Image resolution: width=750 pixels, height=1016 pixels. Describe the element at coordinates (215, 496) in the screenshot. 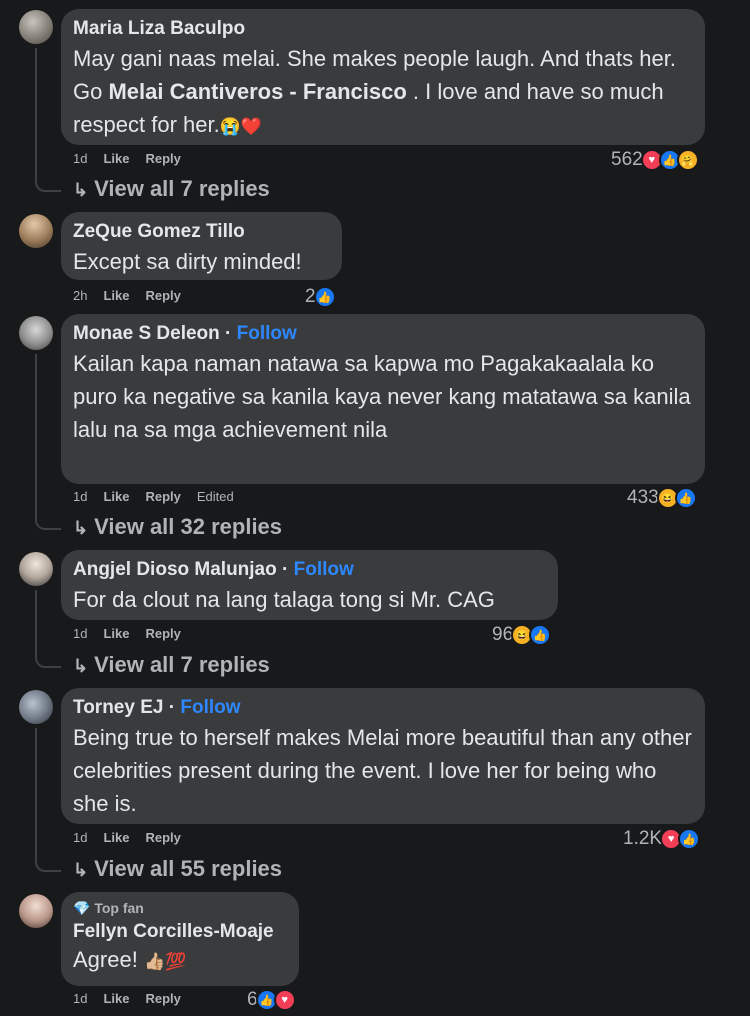

I see `edited-label: Edited` at that location.